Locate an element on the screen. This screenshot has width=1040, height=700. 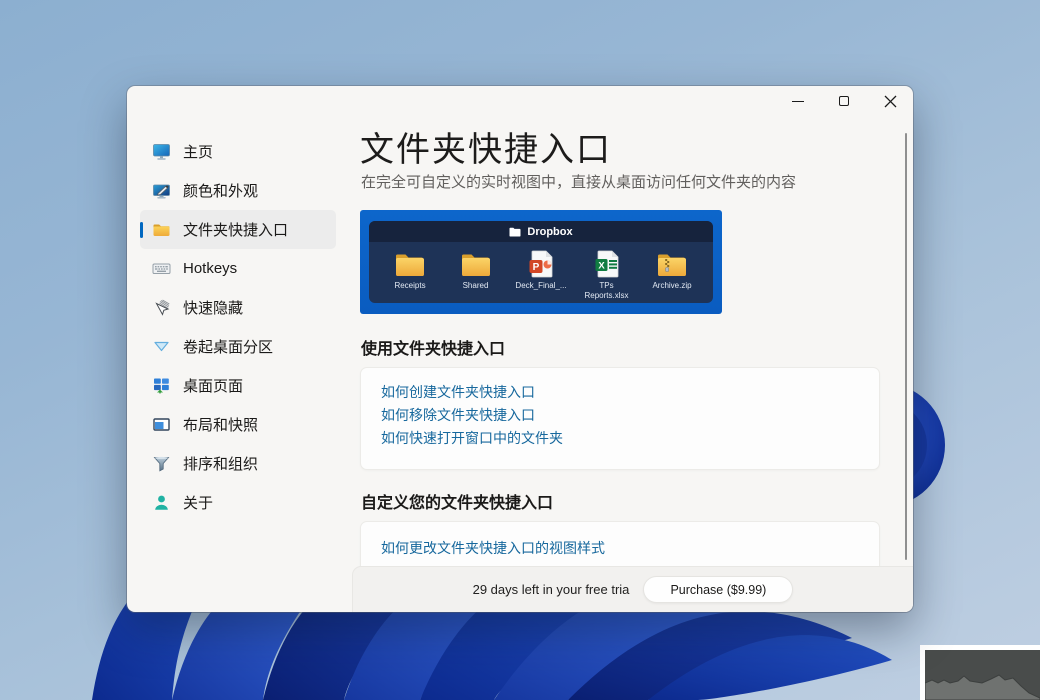
maximize-icon is located at coordinates (844, 101).